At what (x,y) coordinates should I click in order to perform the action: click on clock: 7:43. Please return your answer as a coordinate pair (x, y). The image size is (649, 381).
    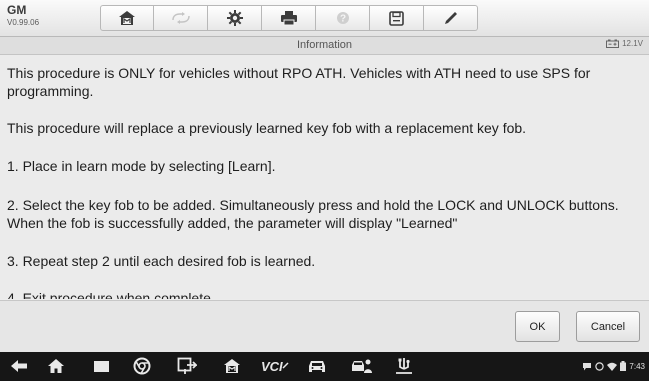
    Looking at the image, I should click on (637, 366).